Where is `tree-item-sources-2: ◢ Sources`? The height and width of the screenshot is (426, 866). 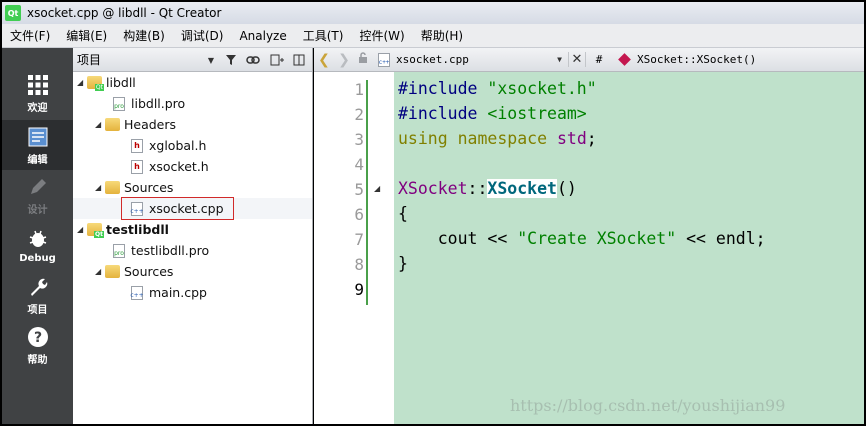
tree-item-sources-2: ◢ Sources is located at coordinates (134, 271).